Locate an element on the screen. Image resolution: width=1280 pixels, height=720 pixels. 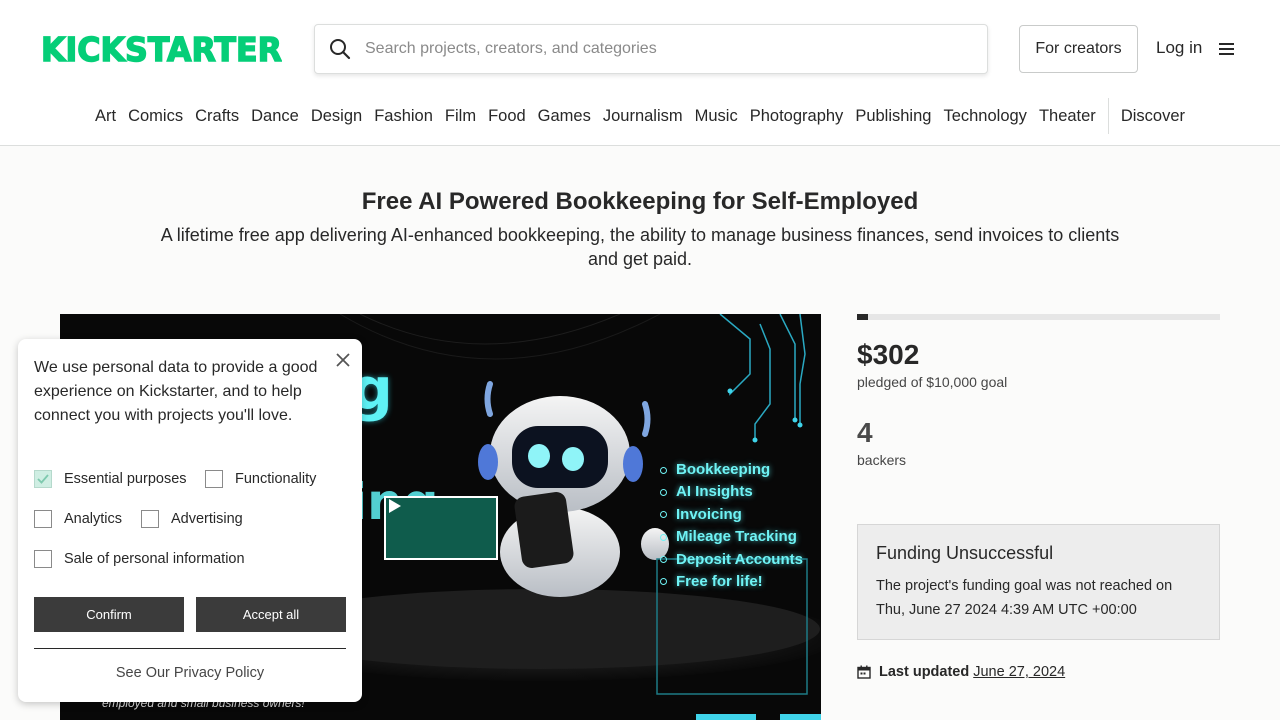
category-publishing: Publishing is located at coordinates (893, 116).